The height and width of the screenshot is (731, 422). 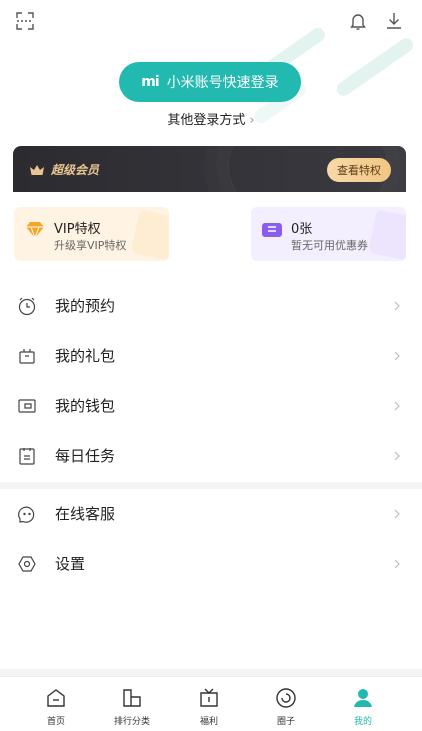 What do you see at coordinates (222, 83) in the screenshot?
I see `quick-login-label: 小米账号快速登录` at bounding box center [222, 83].